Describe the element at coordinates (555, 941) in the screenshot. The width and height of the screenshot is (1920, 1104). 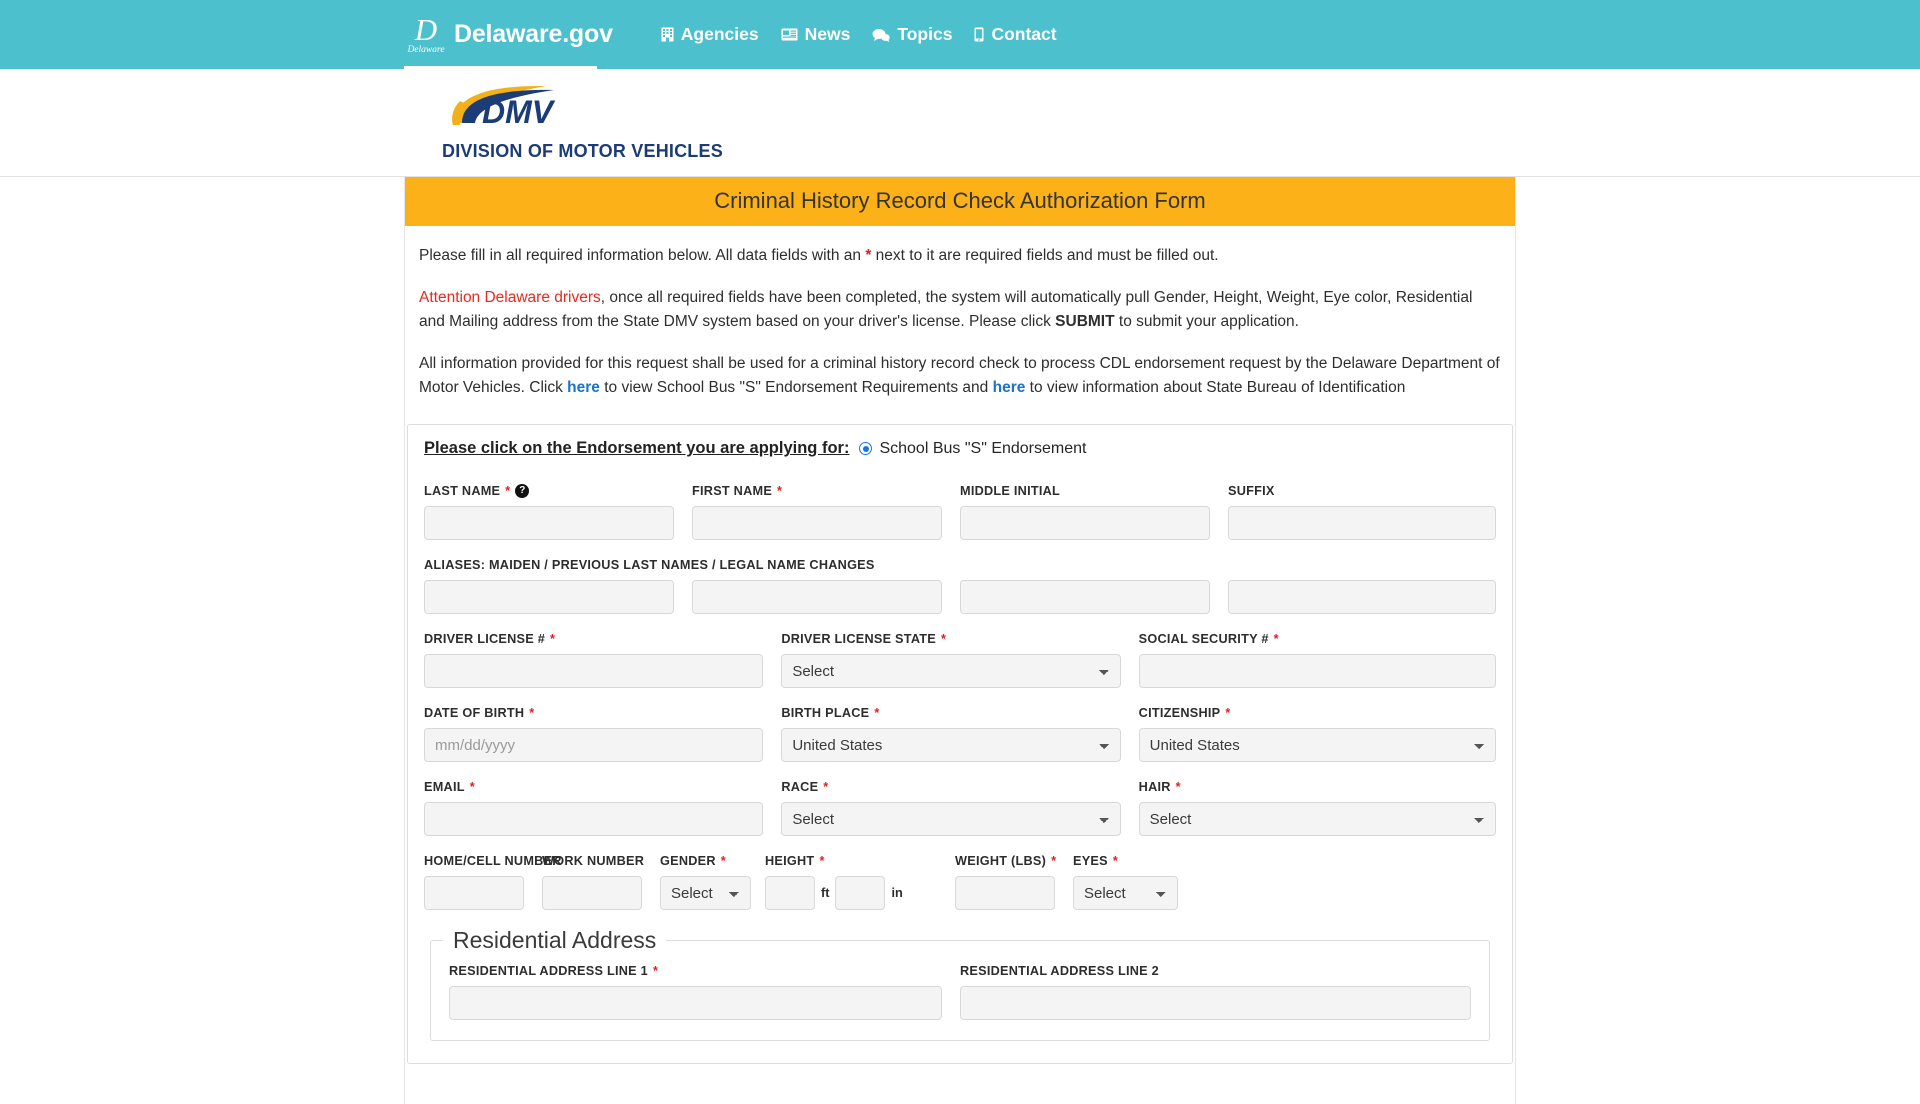
I see `residential-address-legend: Residential Address` at that location.